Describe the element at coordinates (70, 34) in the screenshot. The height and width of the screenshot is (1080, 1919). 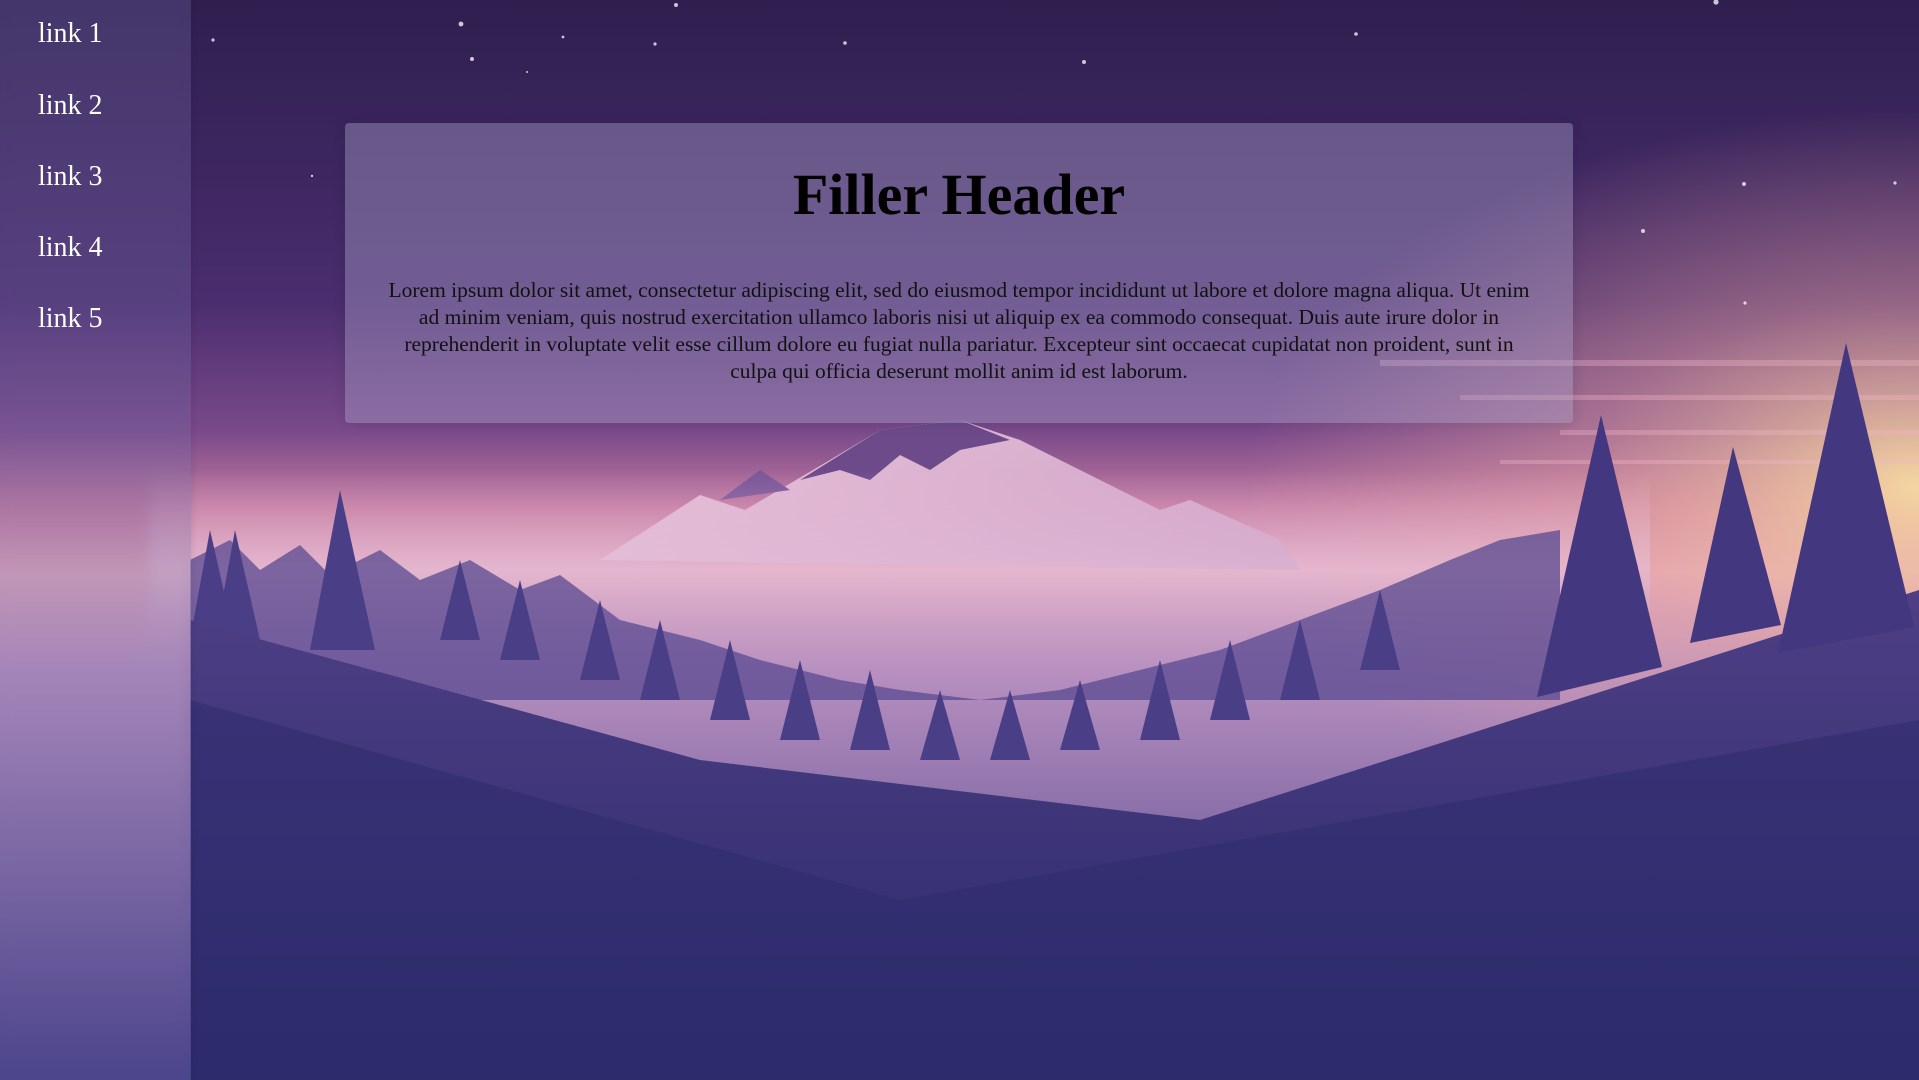
I see `sidebar-link-1: link 1` at that location.